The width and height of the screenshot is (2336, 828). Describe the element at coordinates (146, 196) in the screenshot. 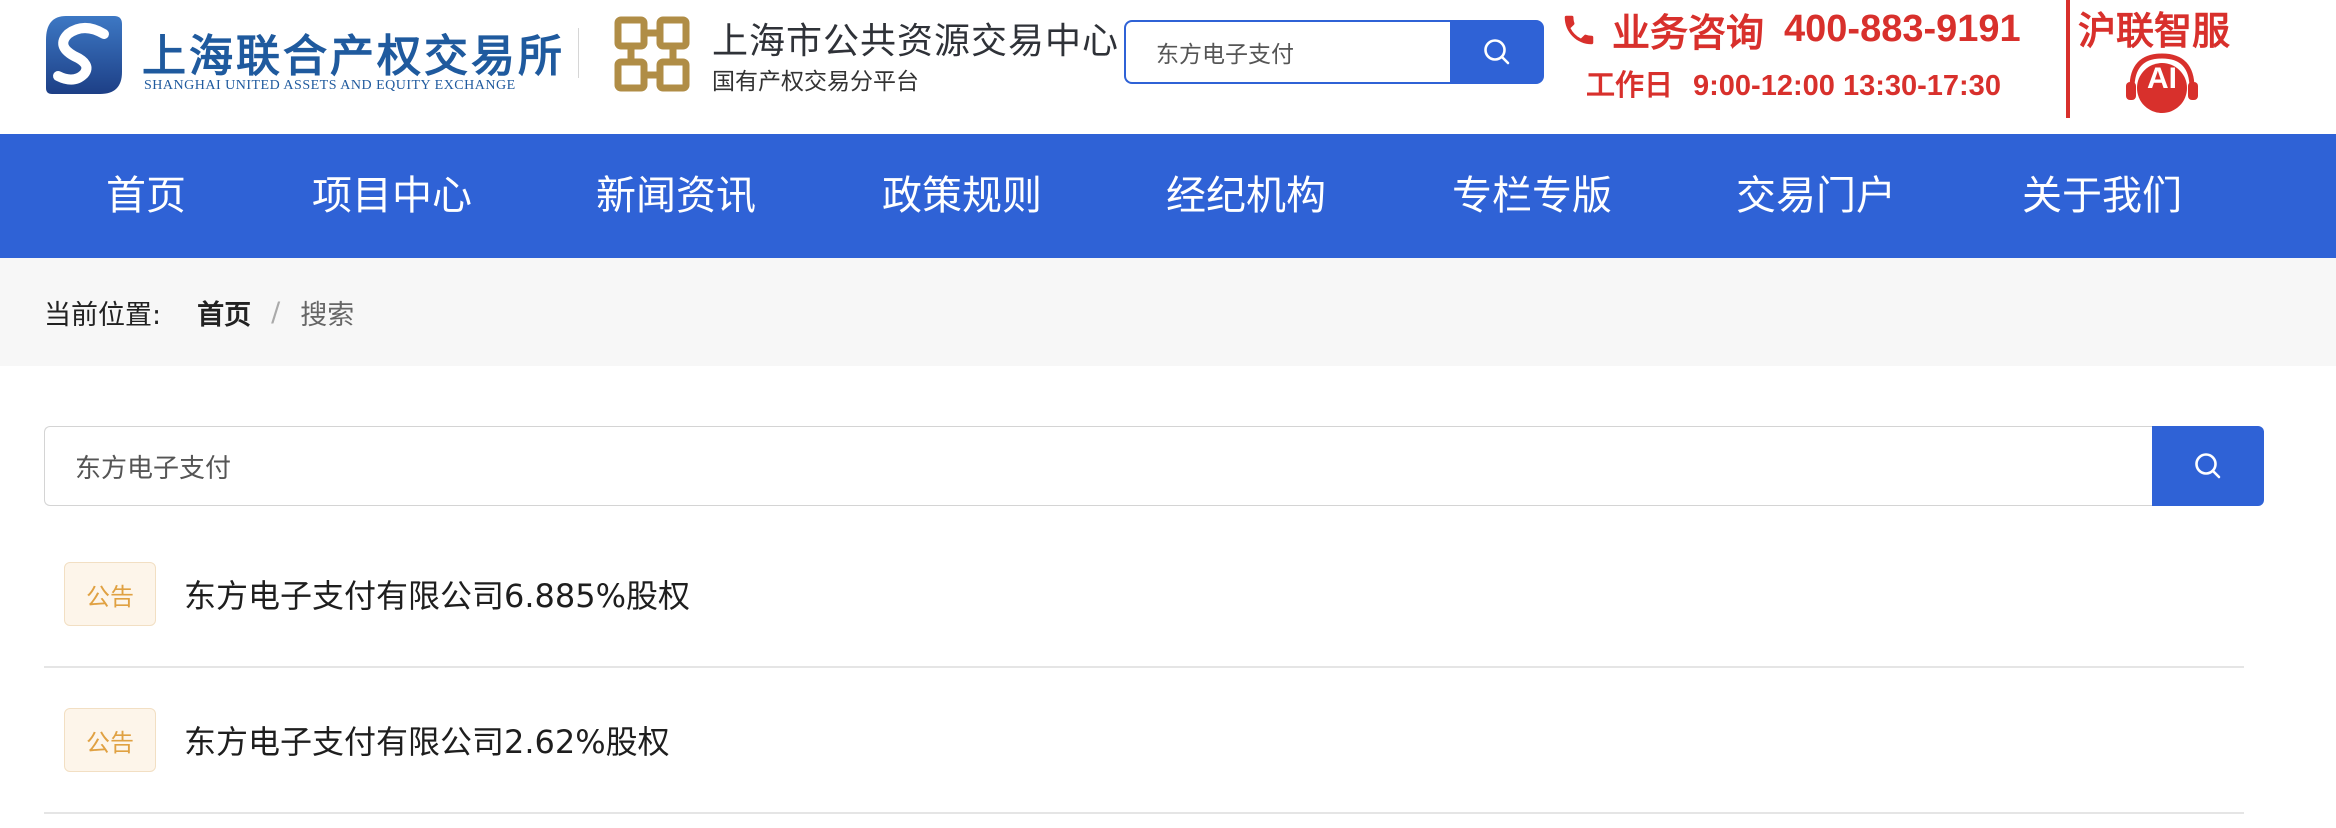

I see `nav-item-home: 首页` at that location.